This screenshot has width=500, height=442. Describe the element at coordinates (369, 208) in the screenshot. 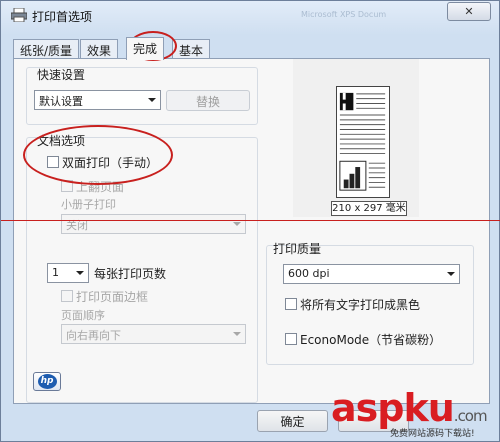

I see `paper-size-label: 210 x 297 毫米` at that location.